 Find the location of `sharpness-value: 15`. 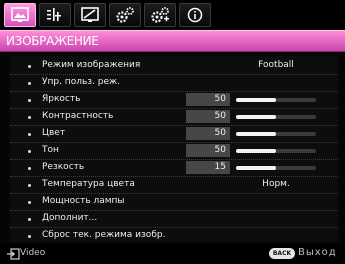

sharpness-value: 15 is located at coordinates (208, 167).